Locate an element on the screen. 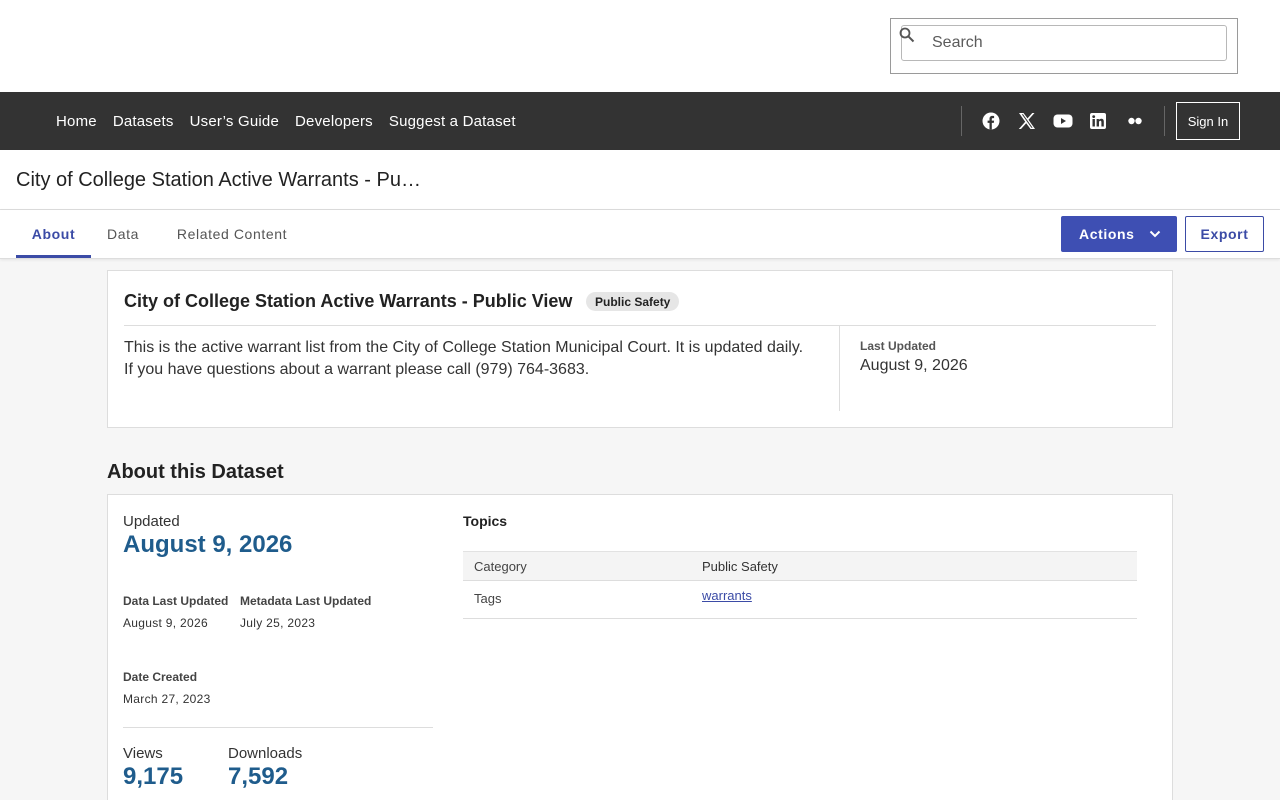  downloads-label: Downloads is located at coordinates (265, 753).